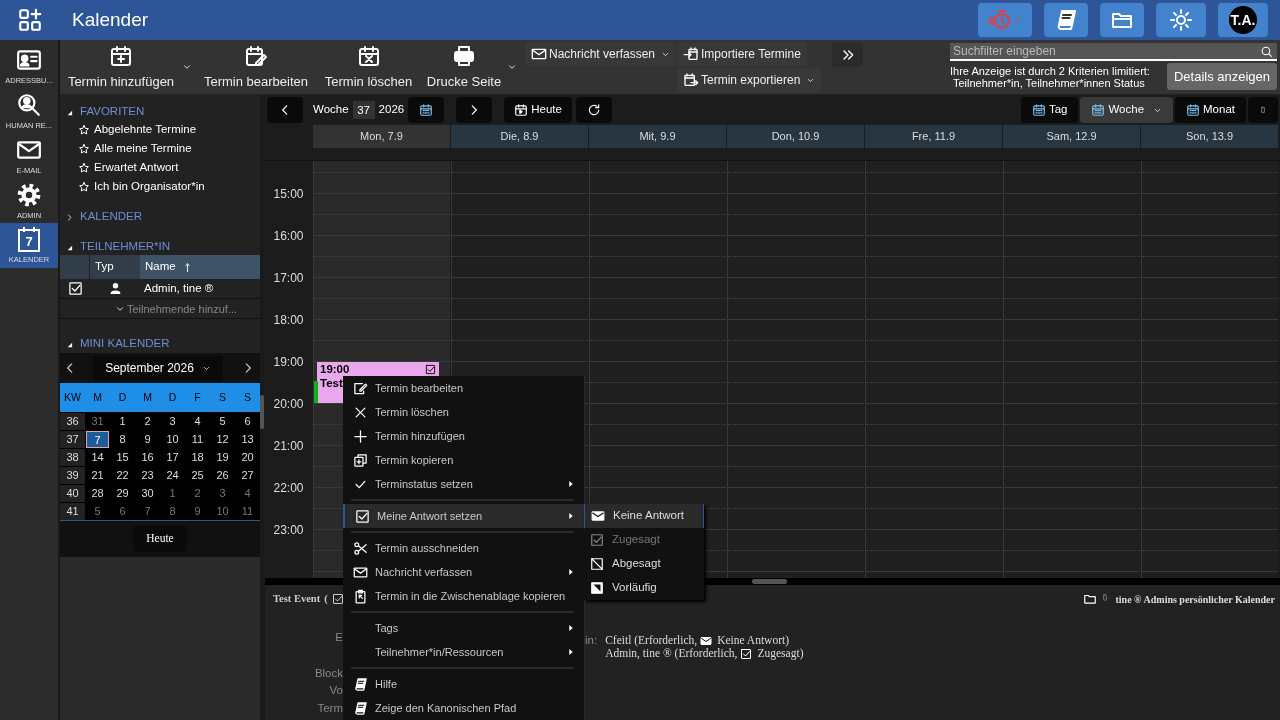  Describe the element at coordinates (651, 640) in the screenshot. I see `attendee-text: Cfeitl (Erforderlich,` at that location.